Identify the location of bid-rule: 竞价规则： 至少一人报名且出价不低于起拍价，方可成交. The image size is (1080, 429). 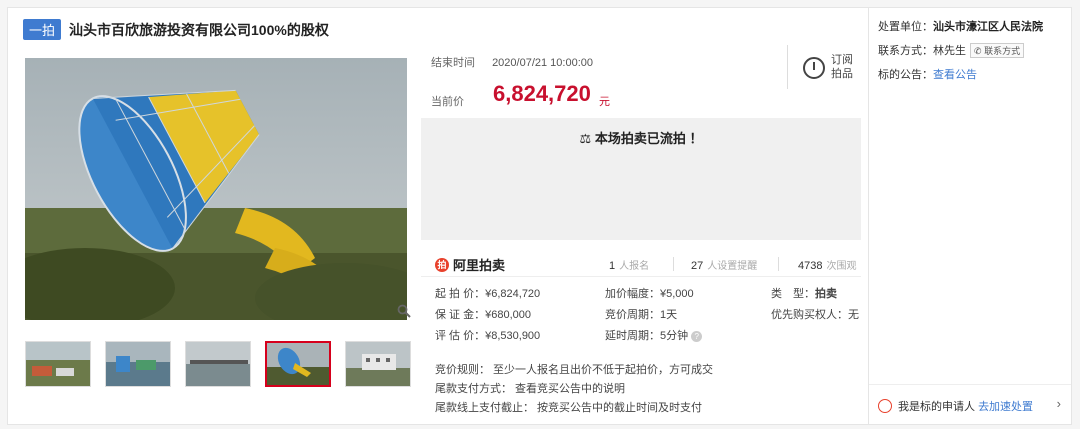
(574, 370).